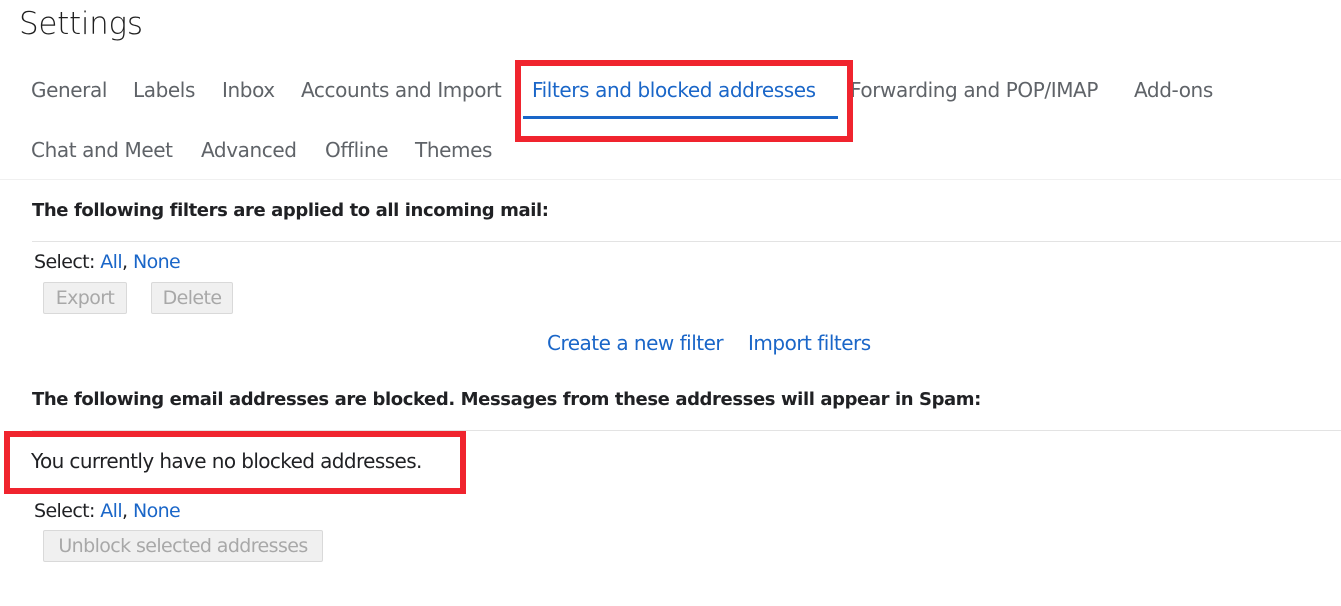  What do you see at coordinates (248, 90) in the screenshot?
I see `tab-inbox: Inbox` at bounding box center [248, 90].